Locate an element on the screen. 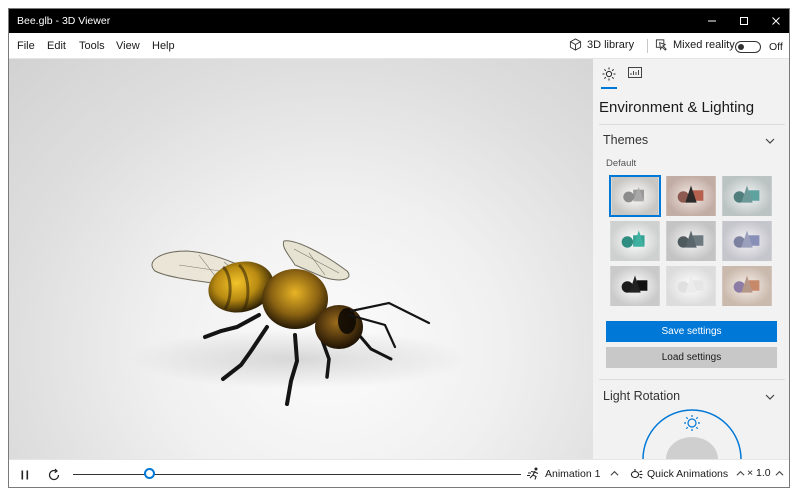  quick-animations-selector: Quick Animations is located at coordinates (687, 473).